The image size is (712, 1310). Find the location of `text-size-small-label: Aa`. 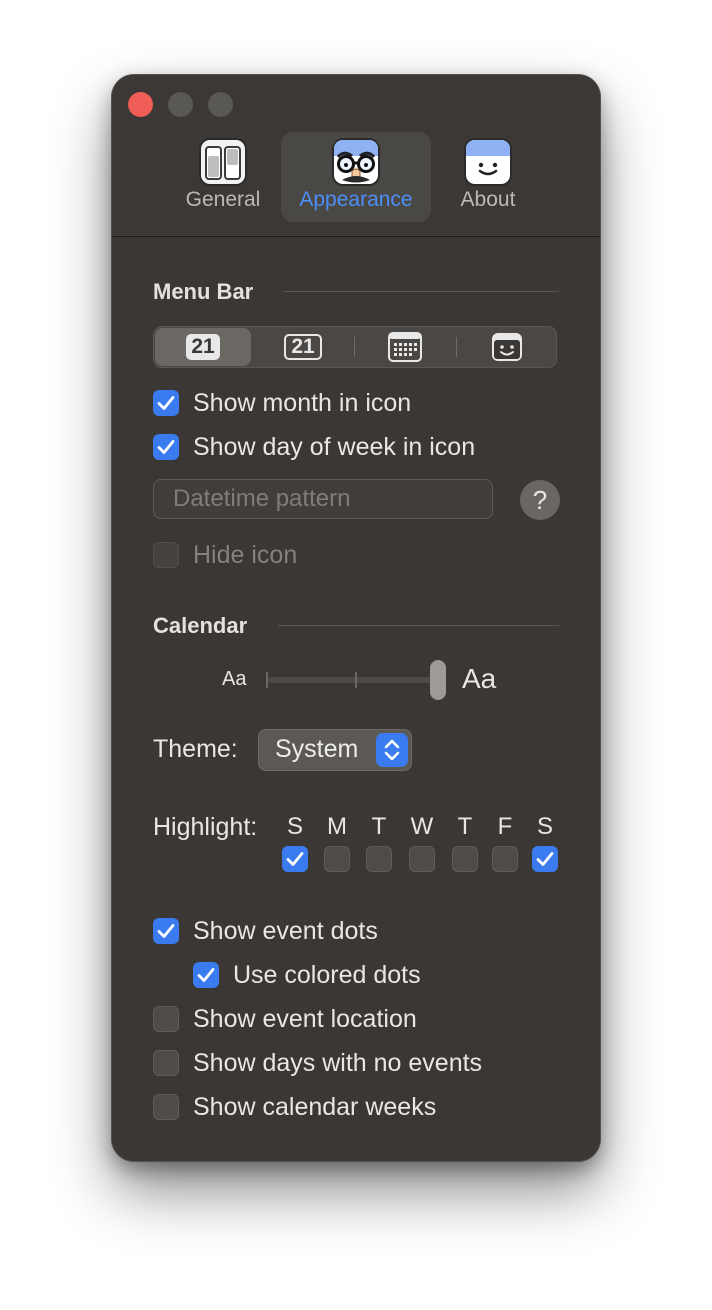

text-size-small-label: Aa is located at coordinates (234, 679).